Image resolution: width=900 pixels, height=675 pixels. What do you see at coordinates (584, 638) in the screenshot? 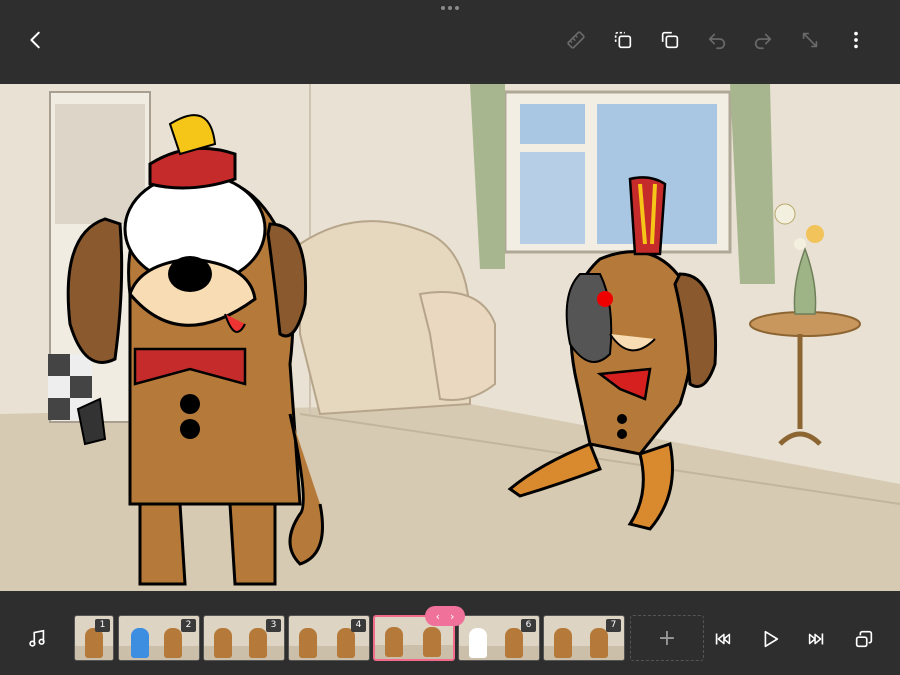
I see `timeline-frame: 7` at bounding box center [584, 638].